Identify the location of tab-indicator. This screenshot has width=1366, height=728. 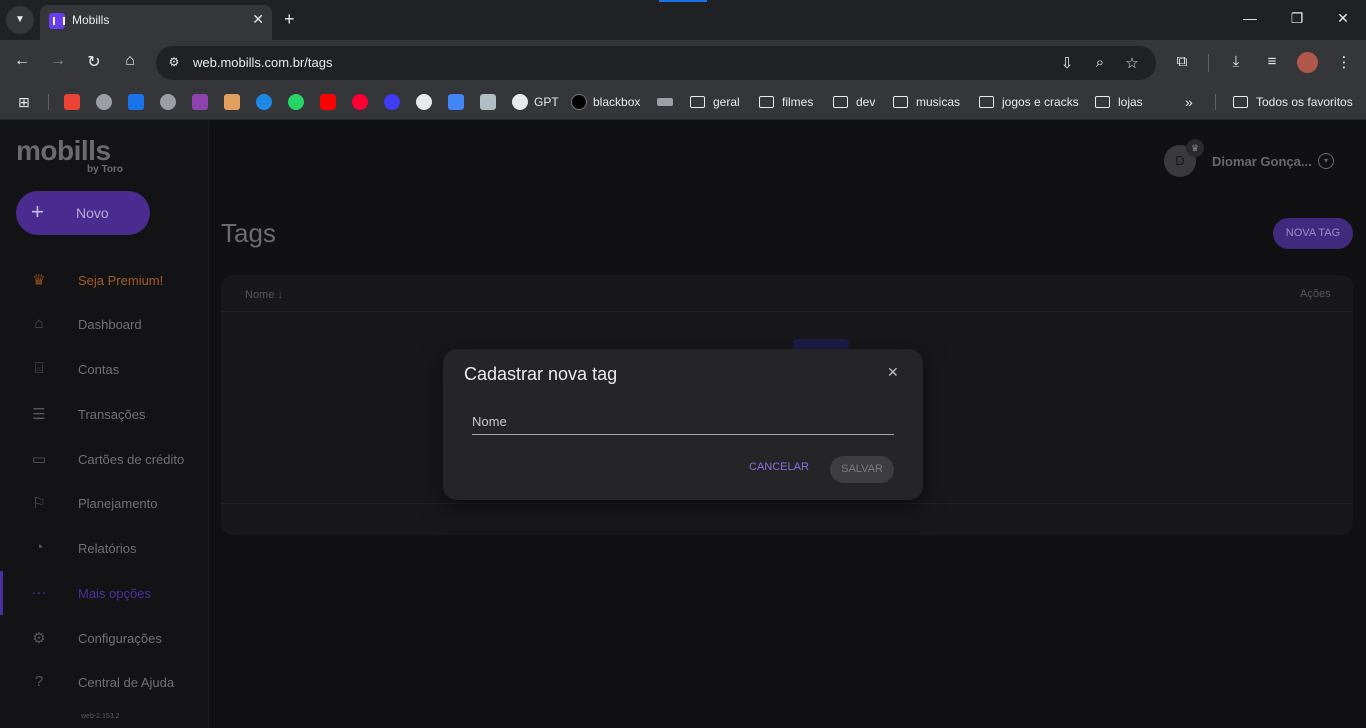
(683, 1).